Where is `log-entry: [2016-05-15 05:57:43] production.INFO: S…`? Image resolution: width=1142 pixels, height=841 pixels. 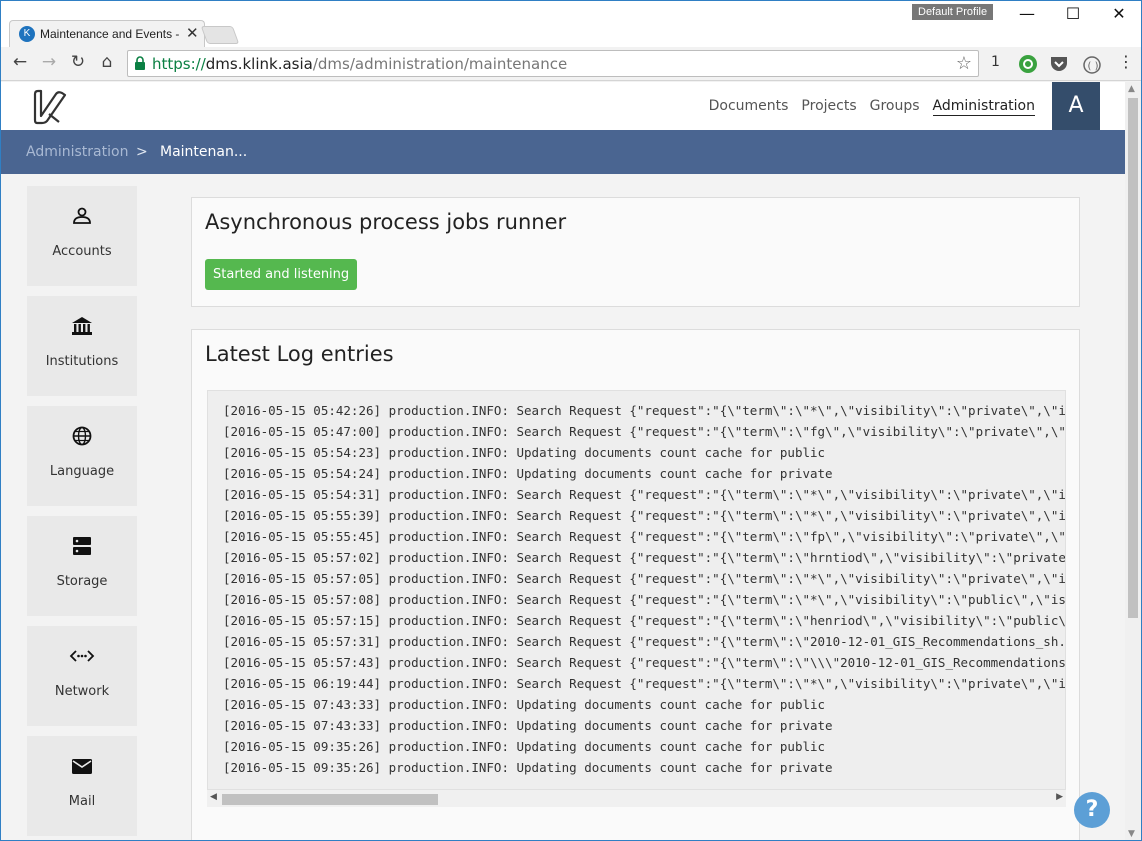
log-entry: [2016-05-15 05:57:43] production.INFO: S… is located at coordinates (644, 662).